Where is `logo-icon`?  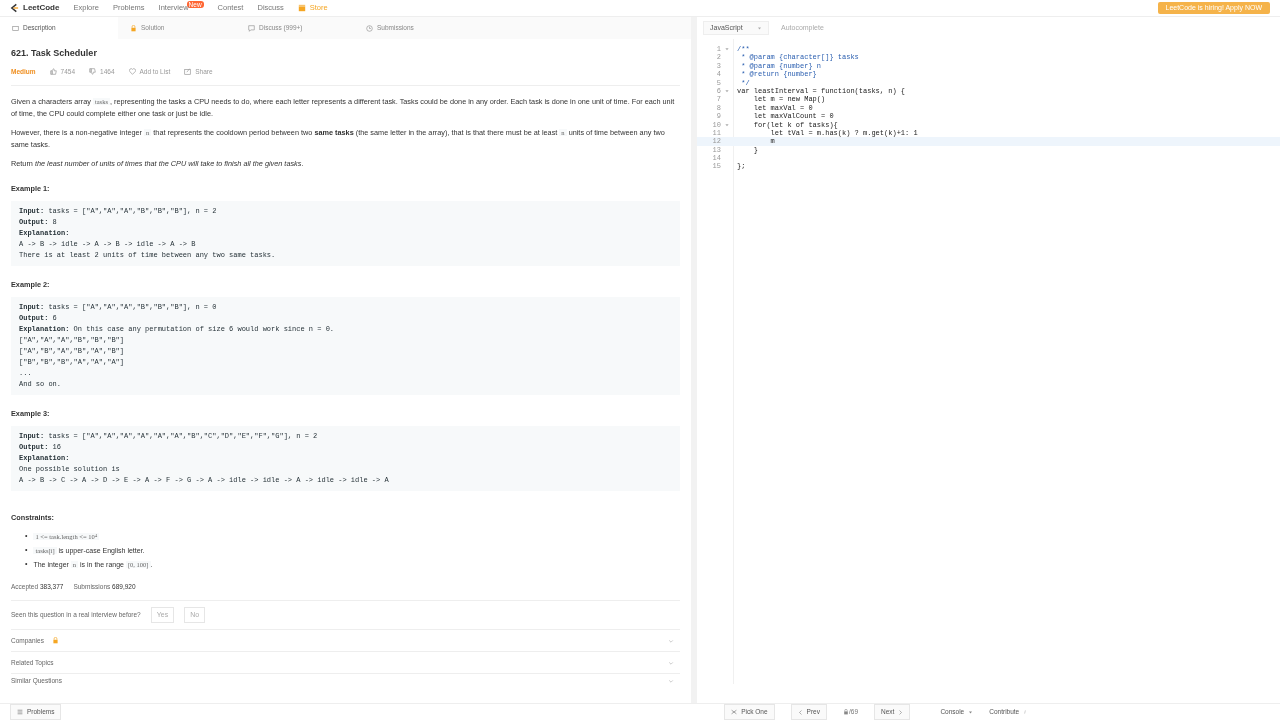
logo-icon is located at coordinates (14, 8).